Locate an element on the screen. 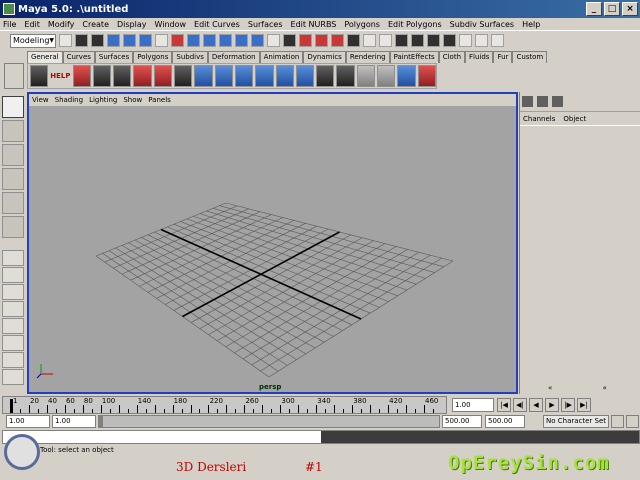 This screenshot has height=480, width=640. revolve-icon is located at coordinates (102, 76).